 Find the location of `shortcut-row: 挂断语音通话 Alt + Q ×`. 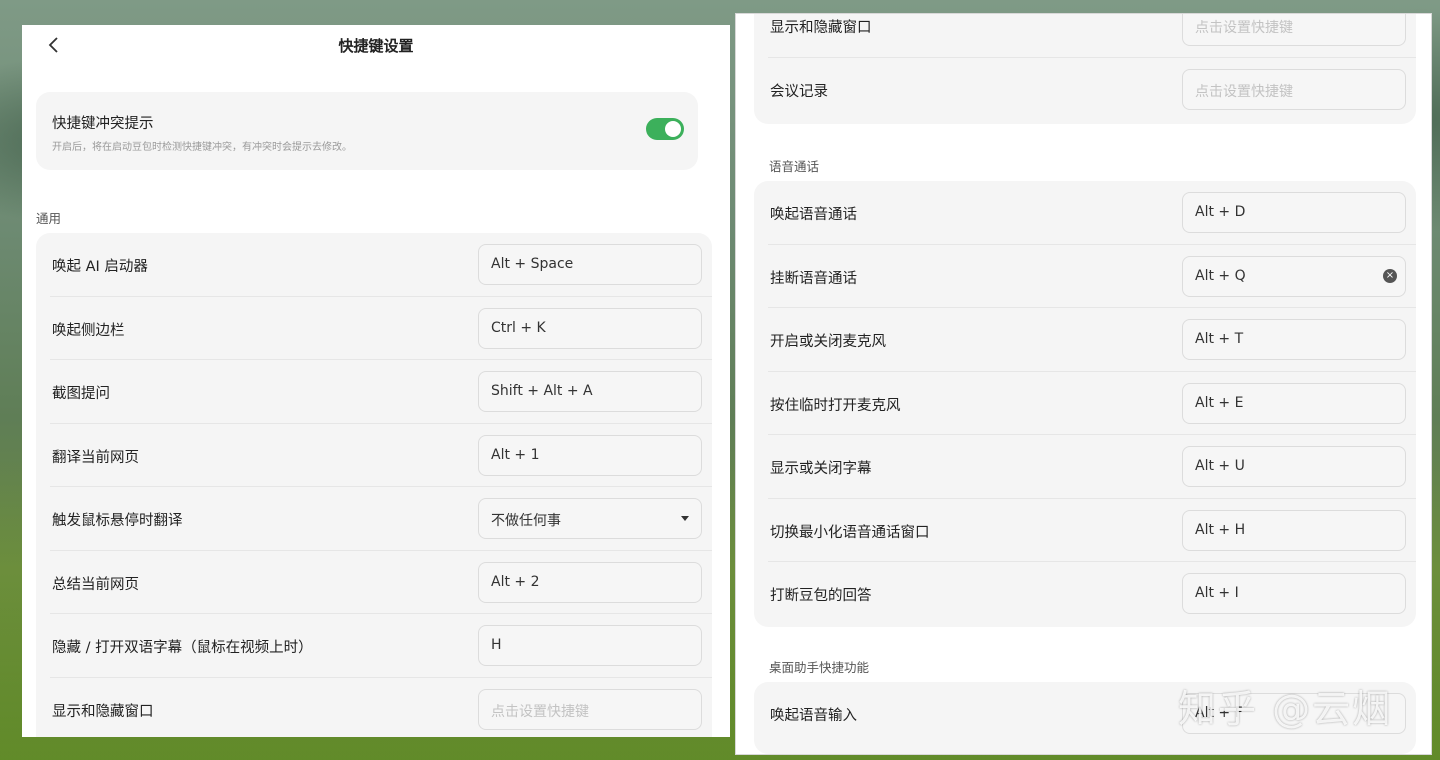

shortcut-row: 挂断语音通话 Alt + Q × is located at coordinates (1085, 276).